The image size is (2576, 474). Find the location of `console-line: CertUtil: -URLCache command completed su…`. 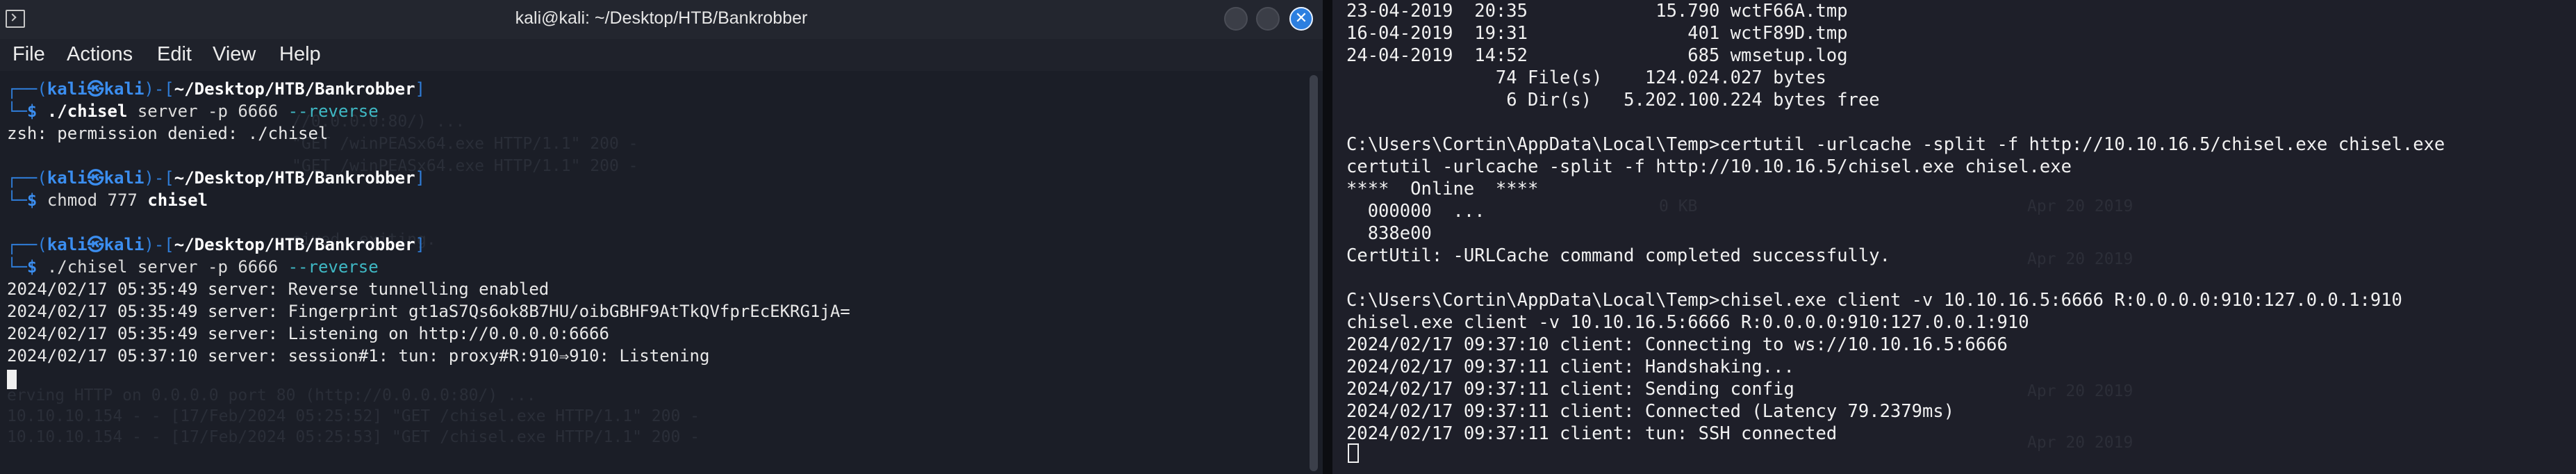

console-line: CertUtil: -URLCache command completed su… is located at coordinates (1618, 255).